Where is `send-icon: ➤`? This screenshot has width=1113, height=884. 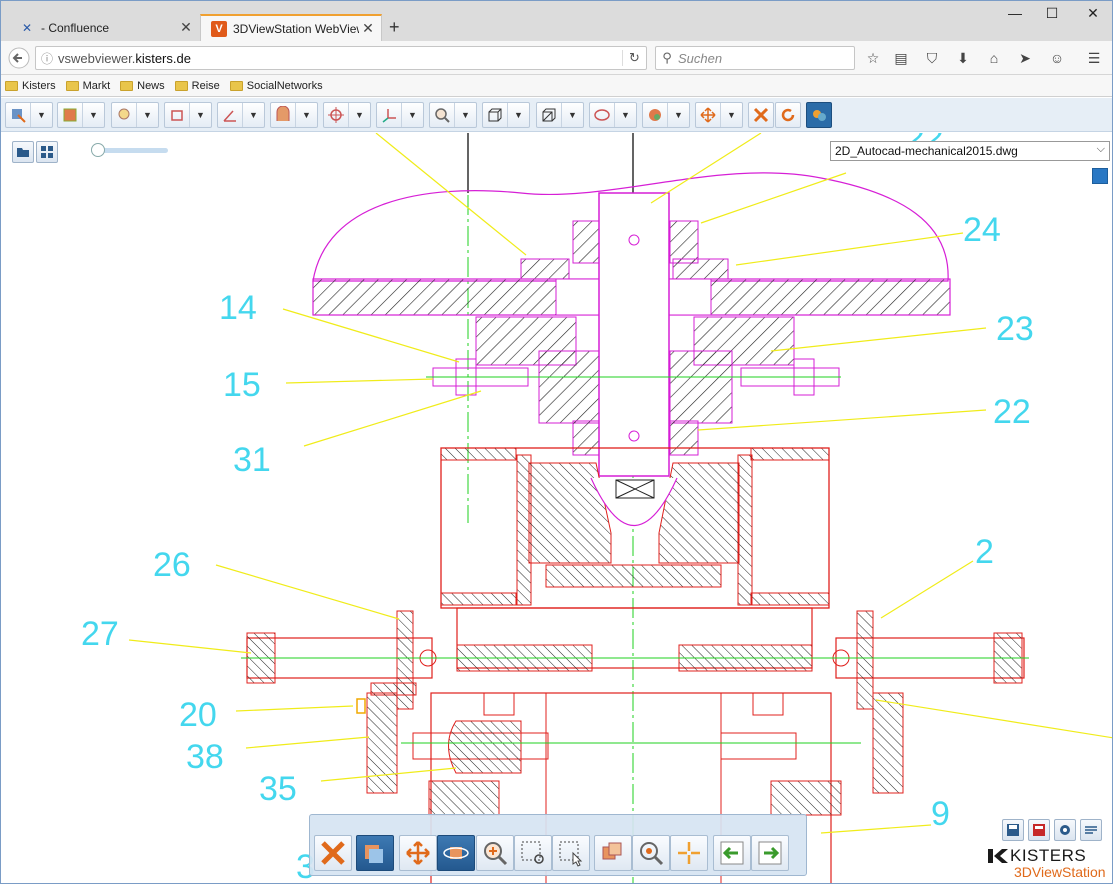
send-icon: ➤ is located at coordinates (1025, 58).